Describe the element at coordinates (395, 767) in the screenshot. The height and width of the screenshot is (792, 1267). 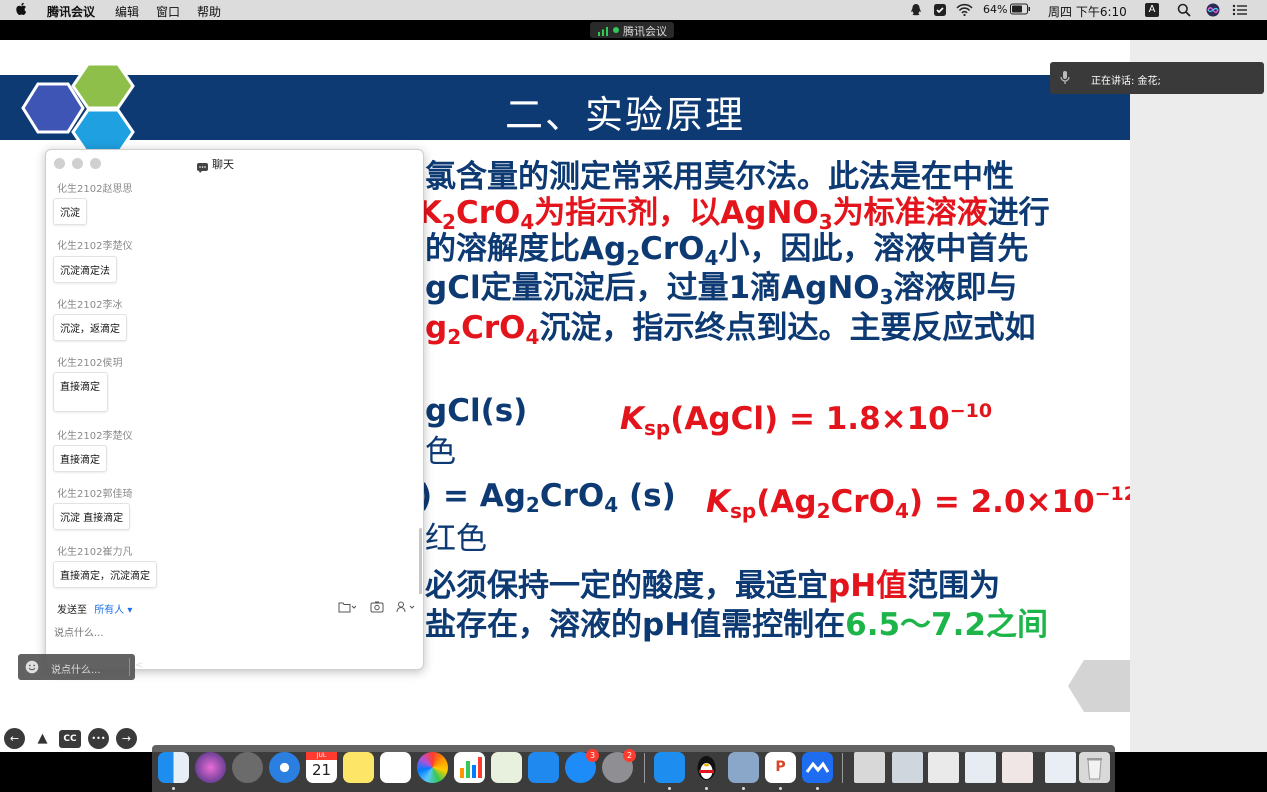
I see `reminders-icon` at that location.